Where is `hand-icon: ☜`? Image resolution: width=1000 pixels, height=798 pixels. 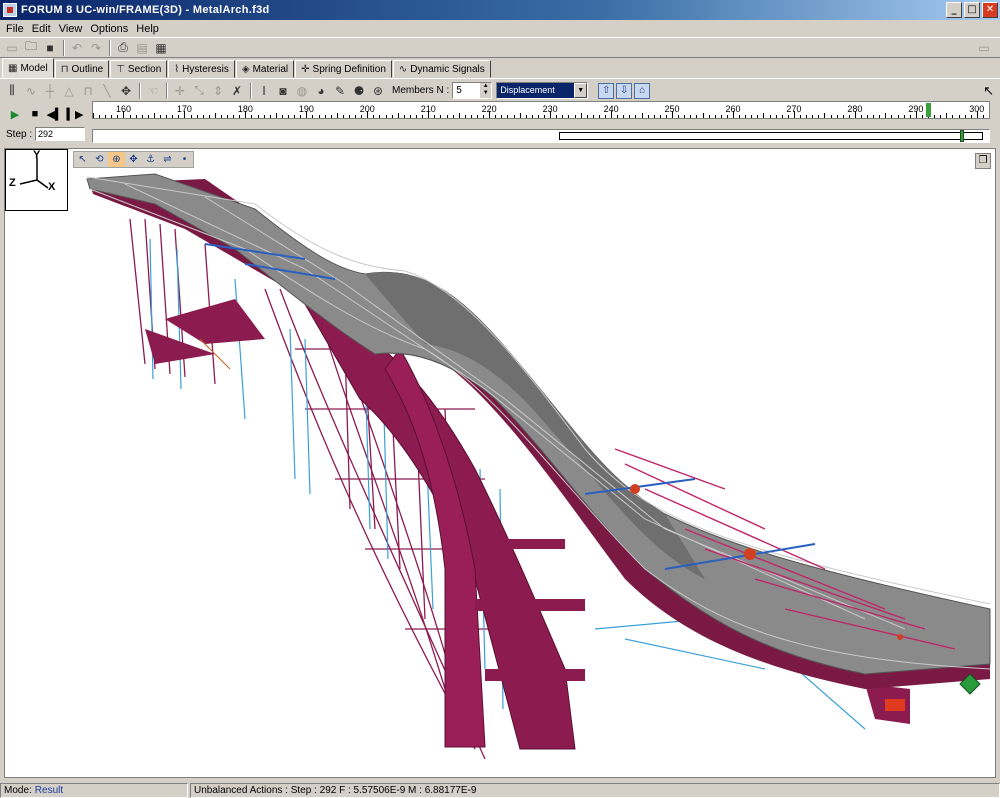
hand-icon: ☜ is located at coordinates (153, 91).